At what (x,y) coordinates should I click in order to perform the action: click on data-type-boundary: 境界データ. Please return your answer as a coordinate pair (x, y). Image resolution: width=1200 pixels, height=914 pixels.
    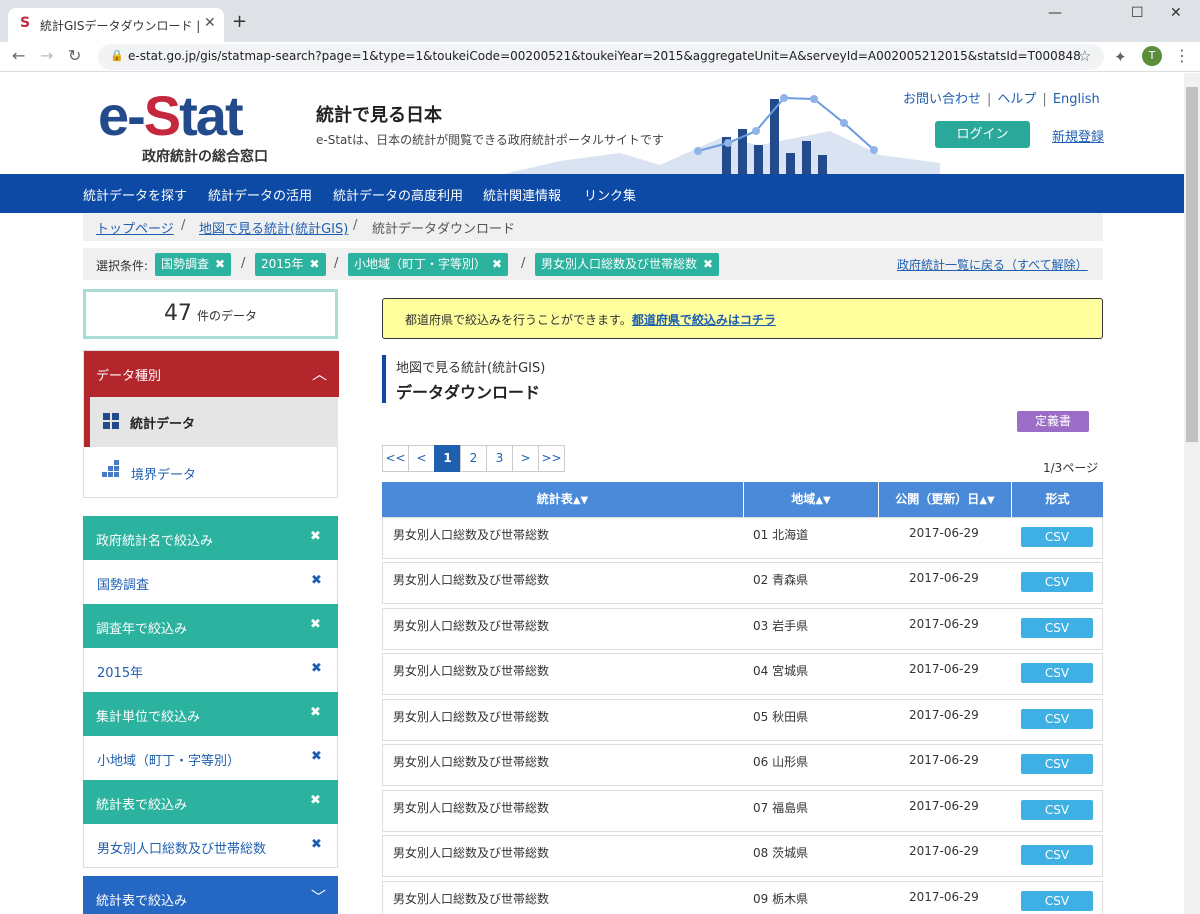
    Looking at the image, I should click on (163, 473).